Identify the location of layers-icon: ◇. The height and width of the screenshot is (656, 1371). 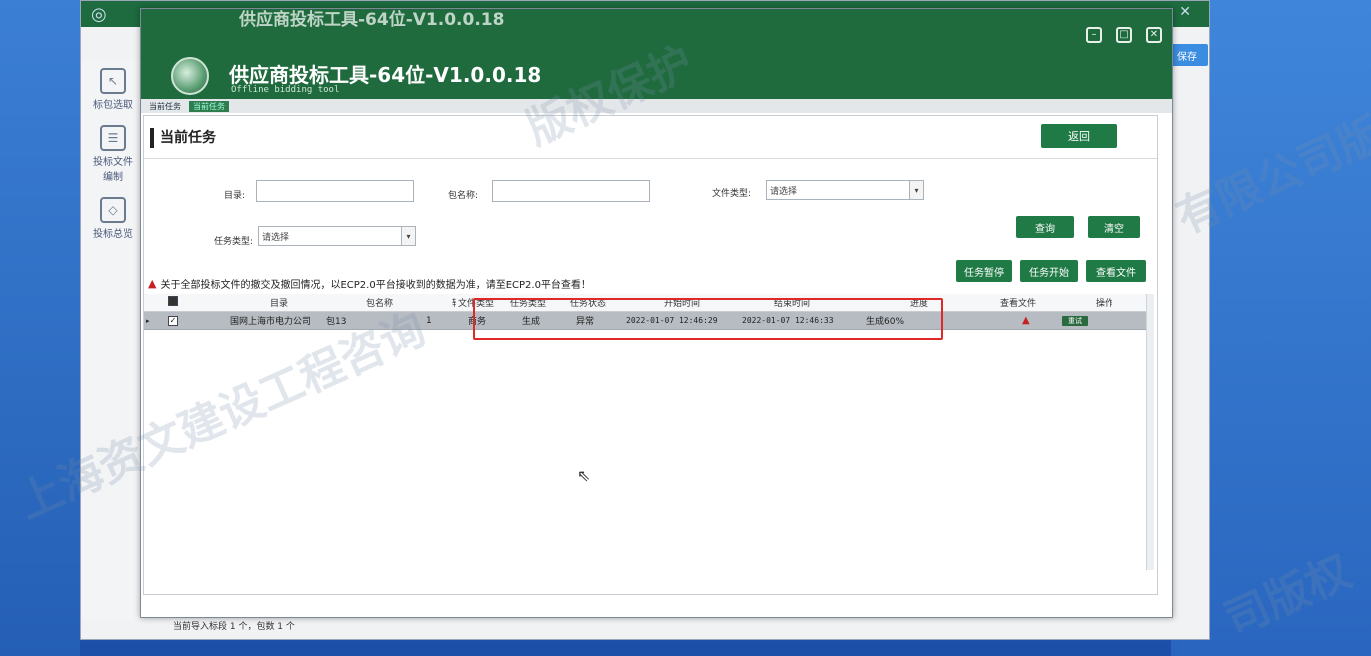
(113, 210).